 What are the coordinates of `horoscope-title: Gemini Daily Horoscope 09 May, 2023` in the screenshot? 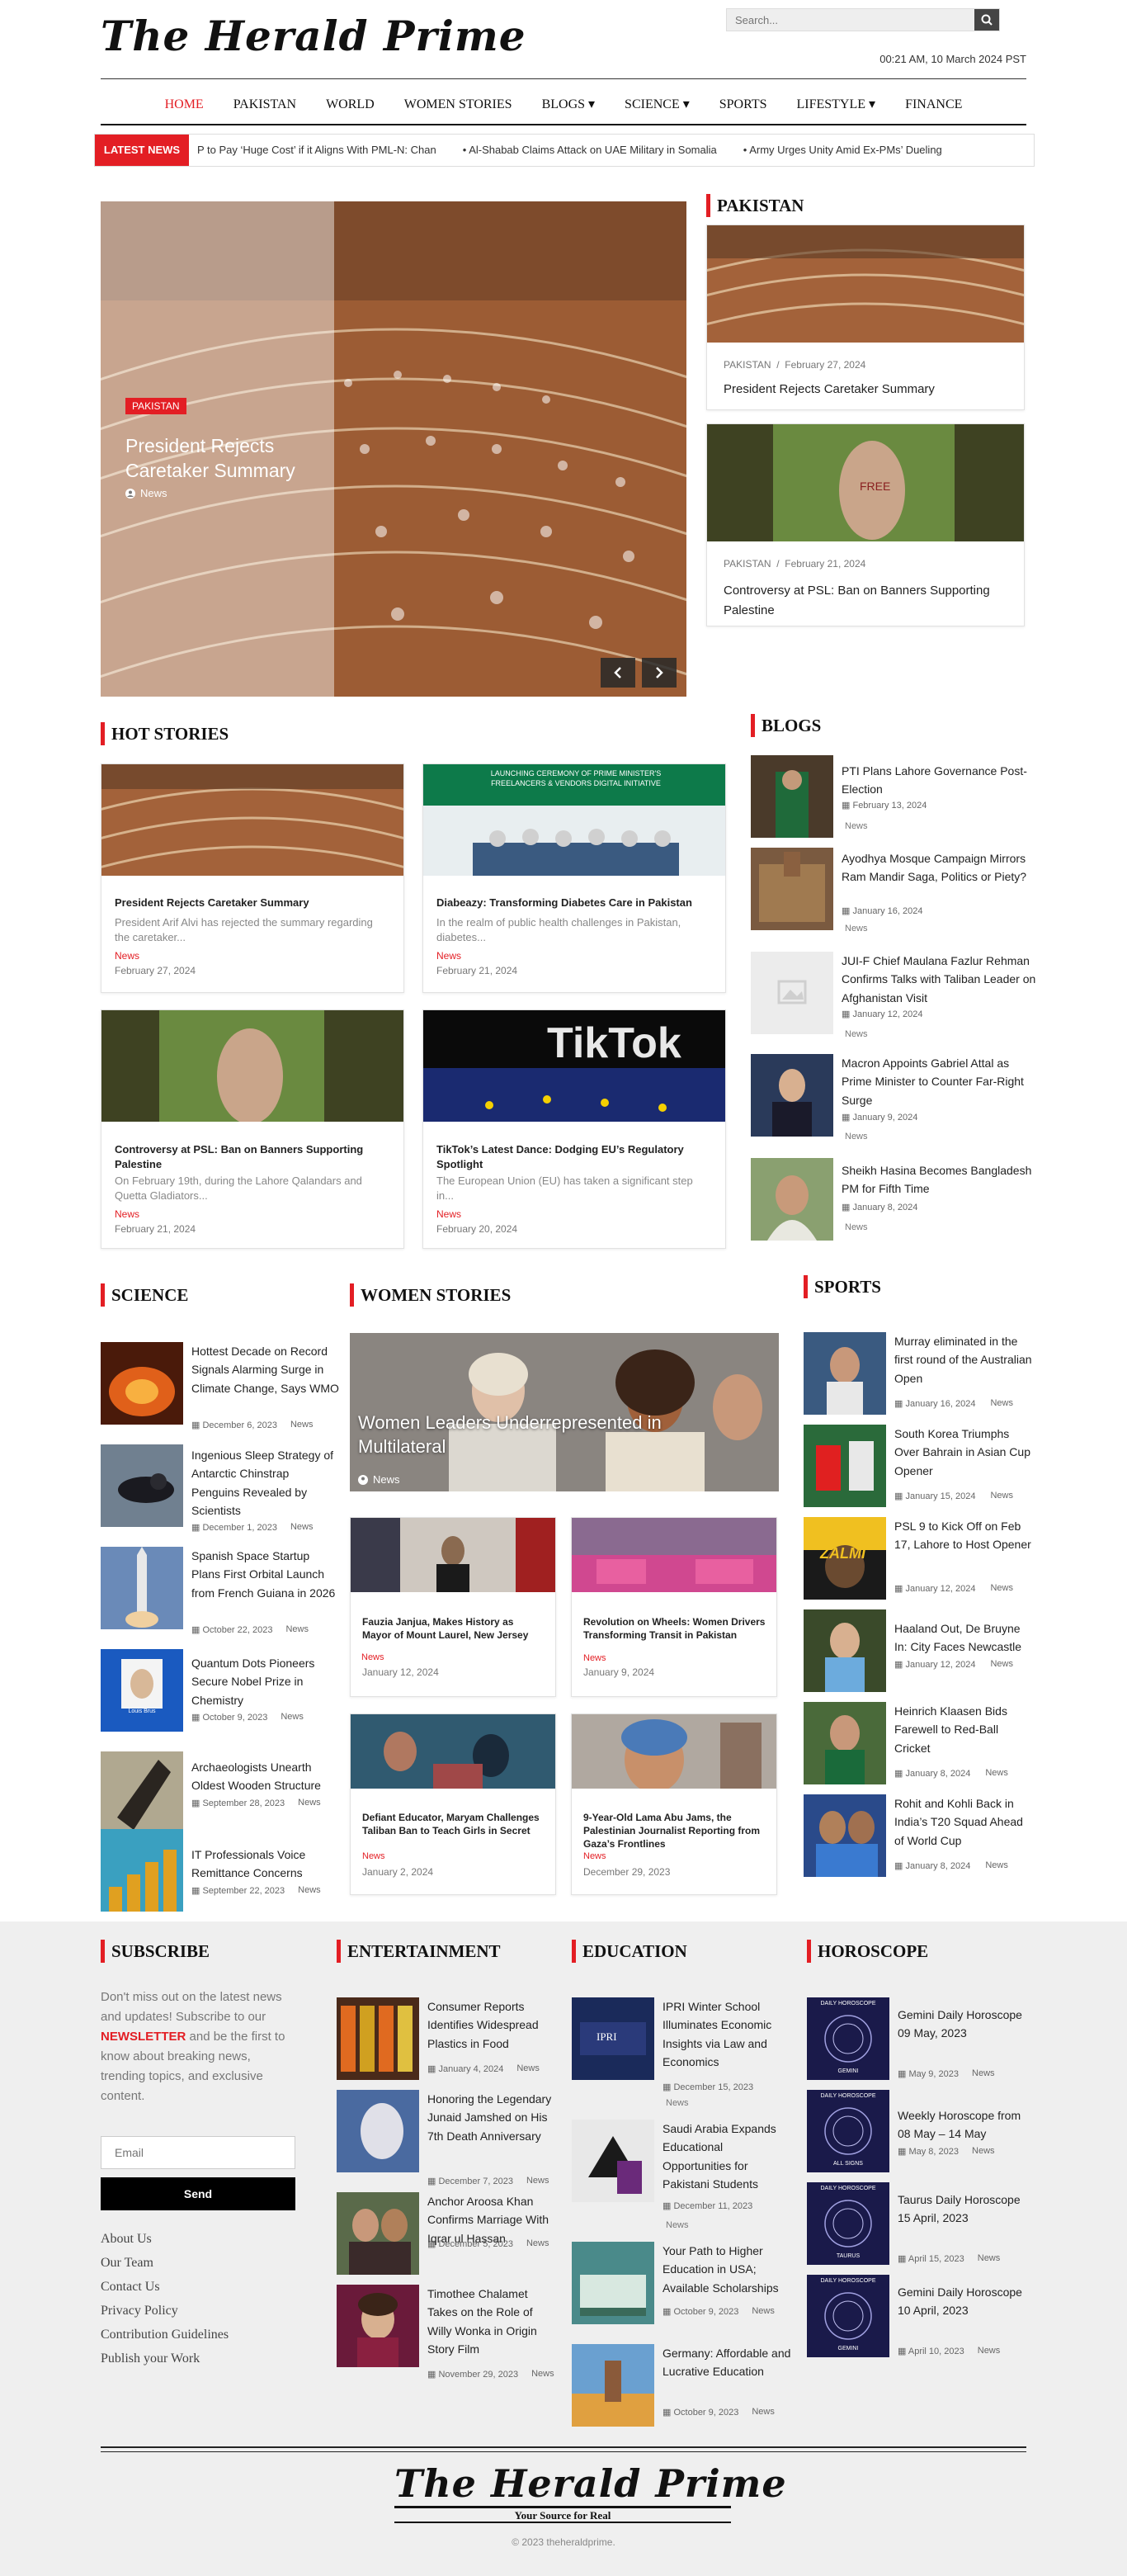 It's located at (964, 2024).